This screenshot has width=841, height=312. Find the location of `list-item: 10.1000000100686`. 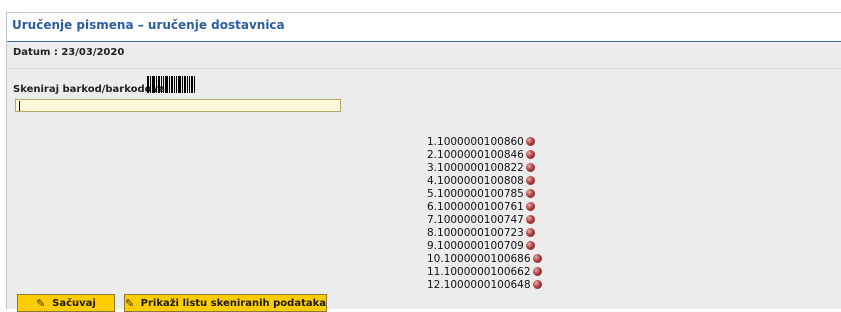

list-item: 10.1000000100686 is located at coordinates (484, 259).